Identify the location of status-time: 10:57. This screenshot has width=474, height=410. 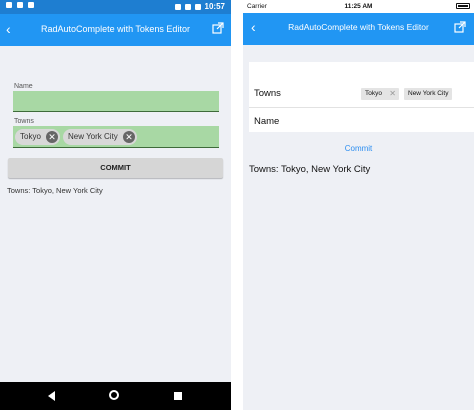
(214, 6).